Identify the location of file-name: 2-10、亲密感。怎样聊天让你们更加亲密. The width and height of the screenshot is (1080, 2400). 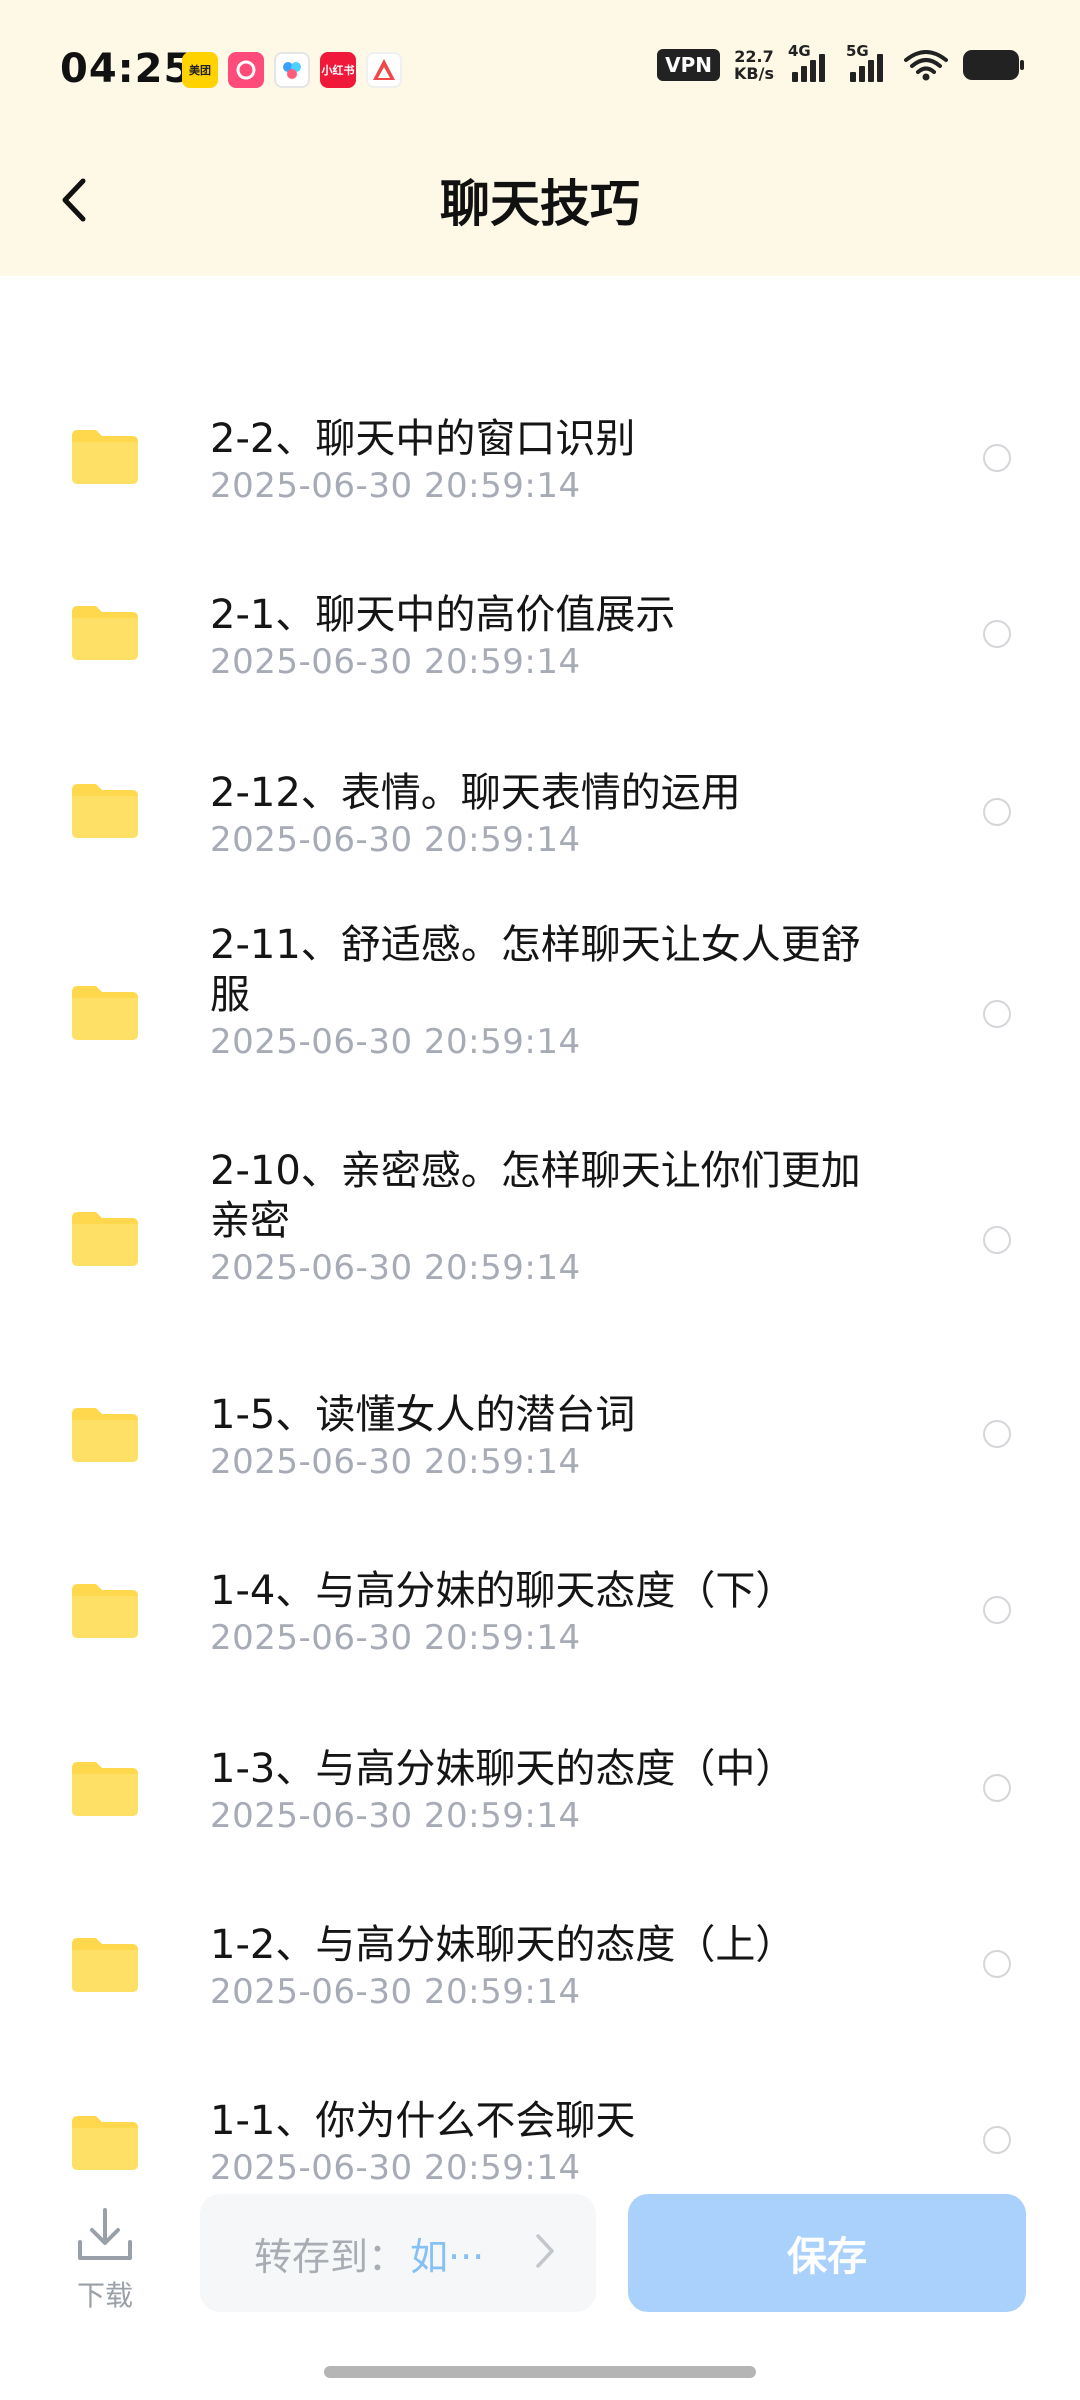
(535, 1196).